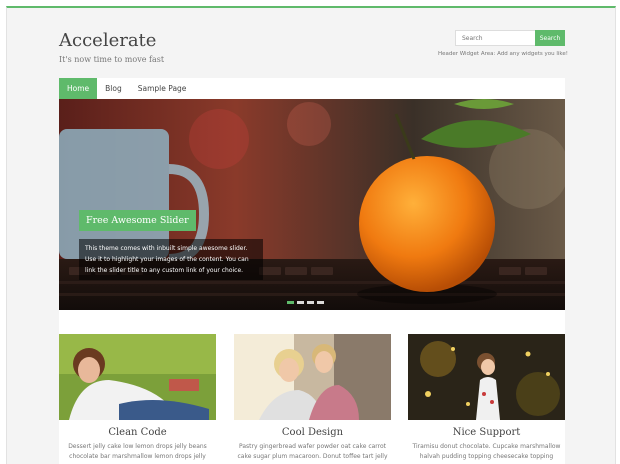 The width and height of the screenshot is (620, 464). Describe the element at coordinates (305, 302) in the screenshot. I see `slider-pager` at that location.